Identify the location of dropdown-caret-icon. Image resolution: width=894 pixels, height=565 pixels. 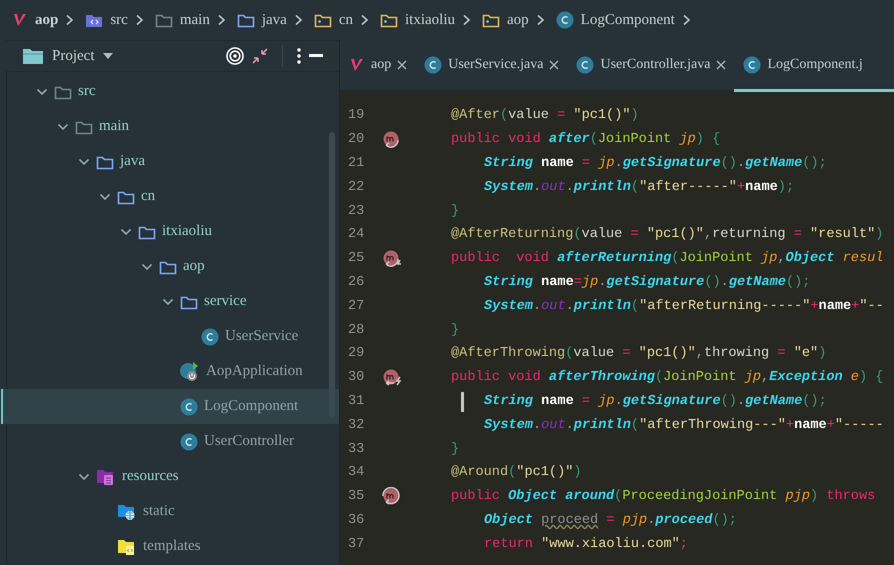
(107, 56).